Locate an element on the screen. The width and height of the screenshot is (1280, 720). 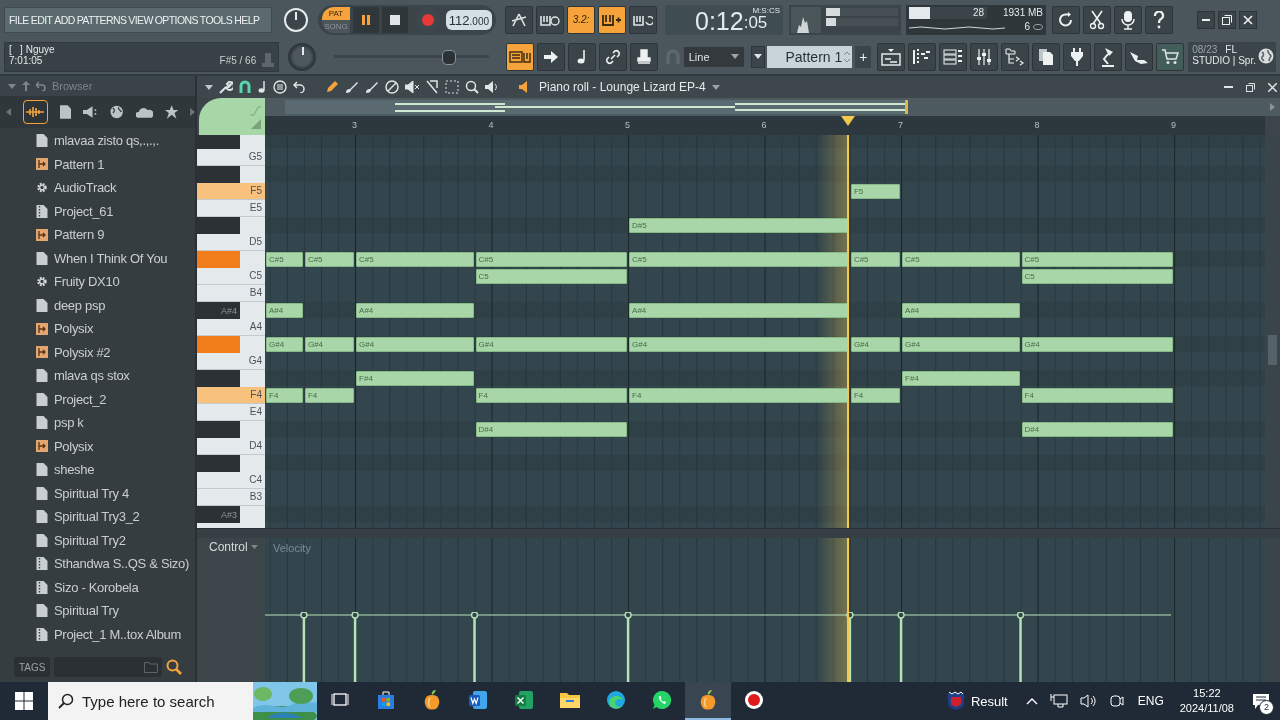
snap-dropdown: Line is located at coordinates (713, 56).